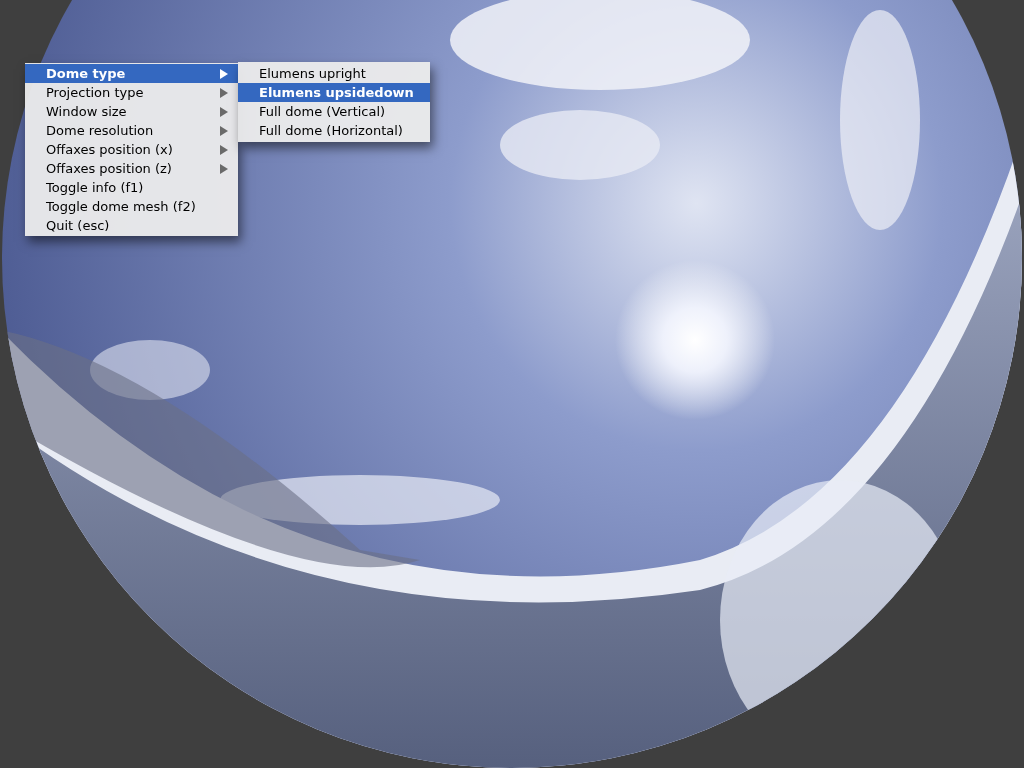 The height and width of the screenshot is (768, 1024). I want to click on menu-item: Dome resolution, so click(131, 130).